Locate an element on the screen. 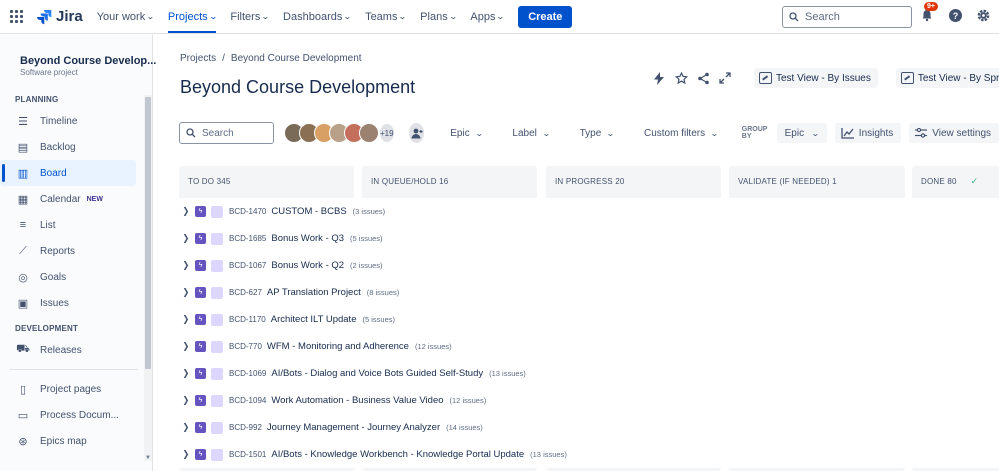  search-icon is located at coordinates (794, 17).